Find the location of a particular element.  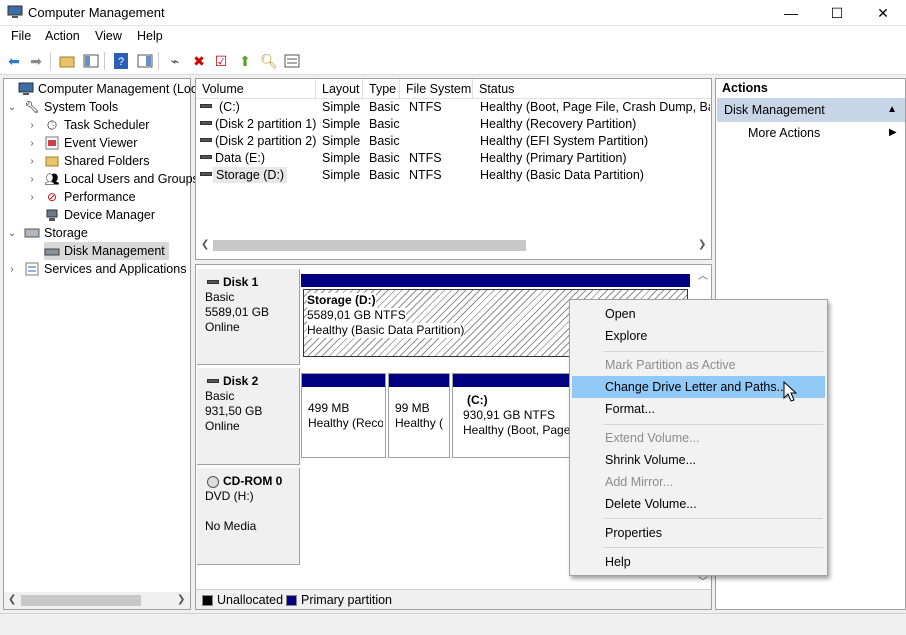

legend-swatch-primary is located at coordinates (291, 600).